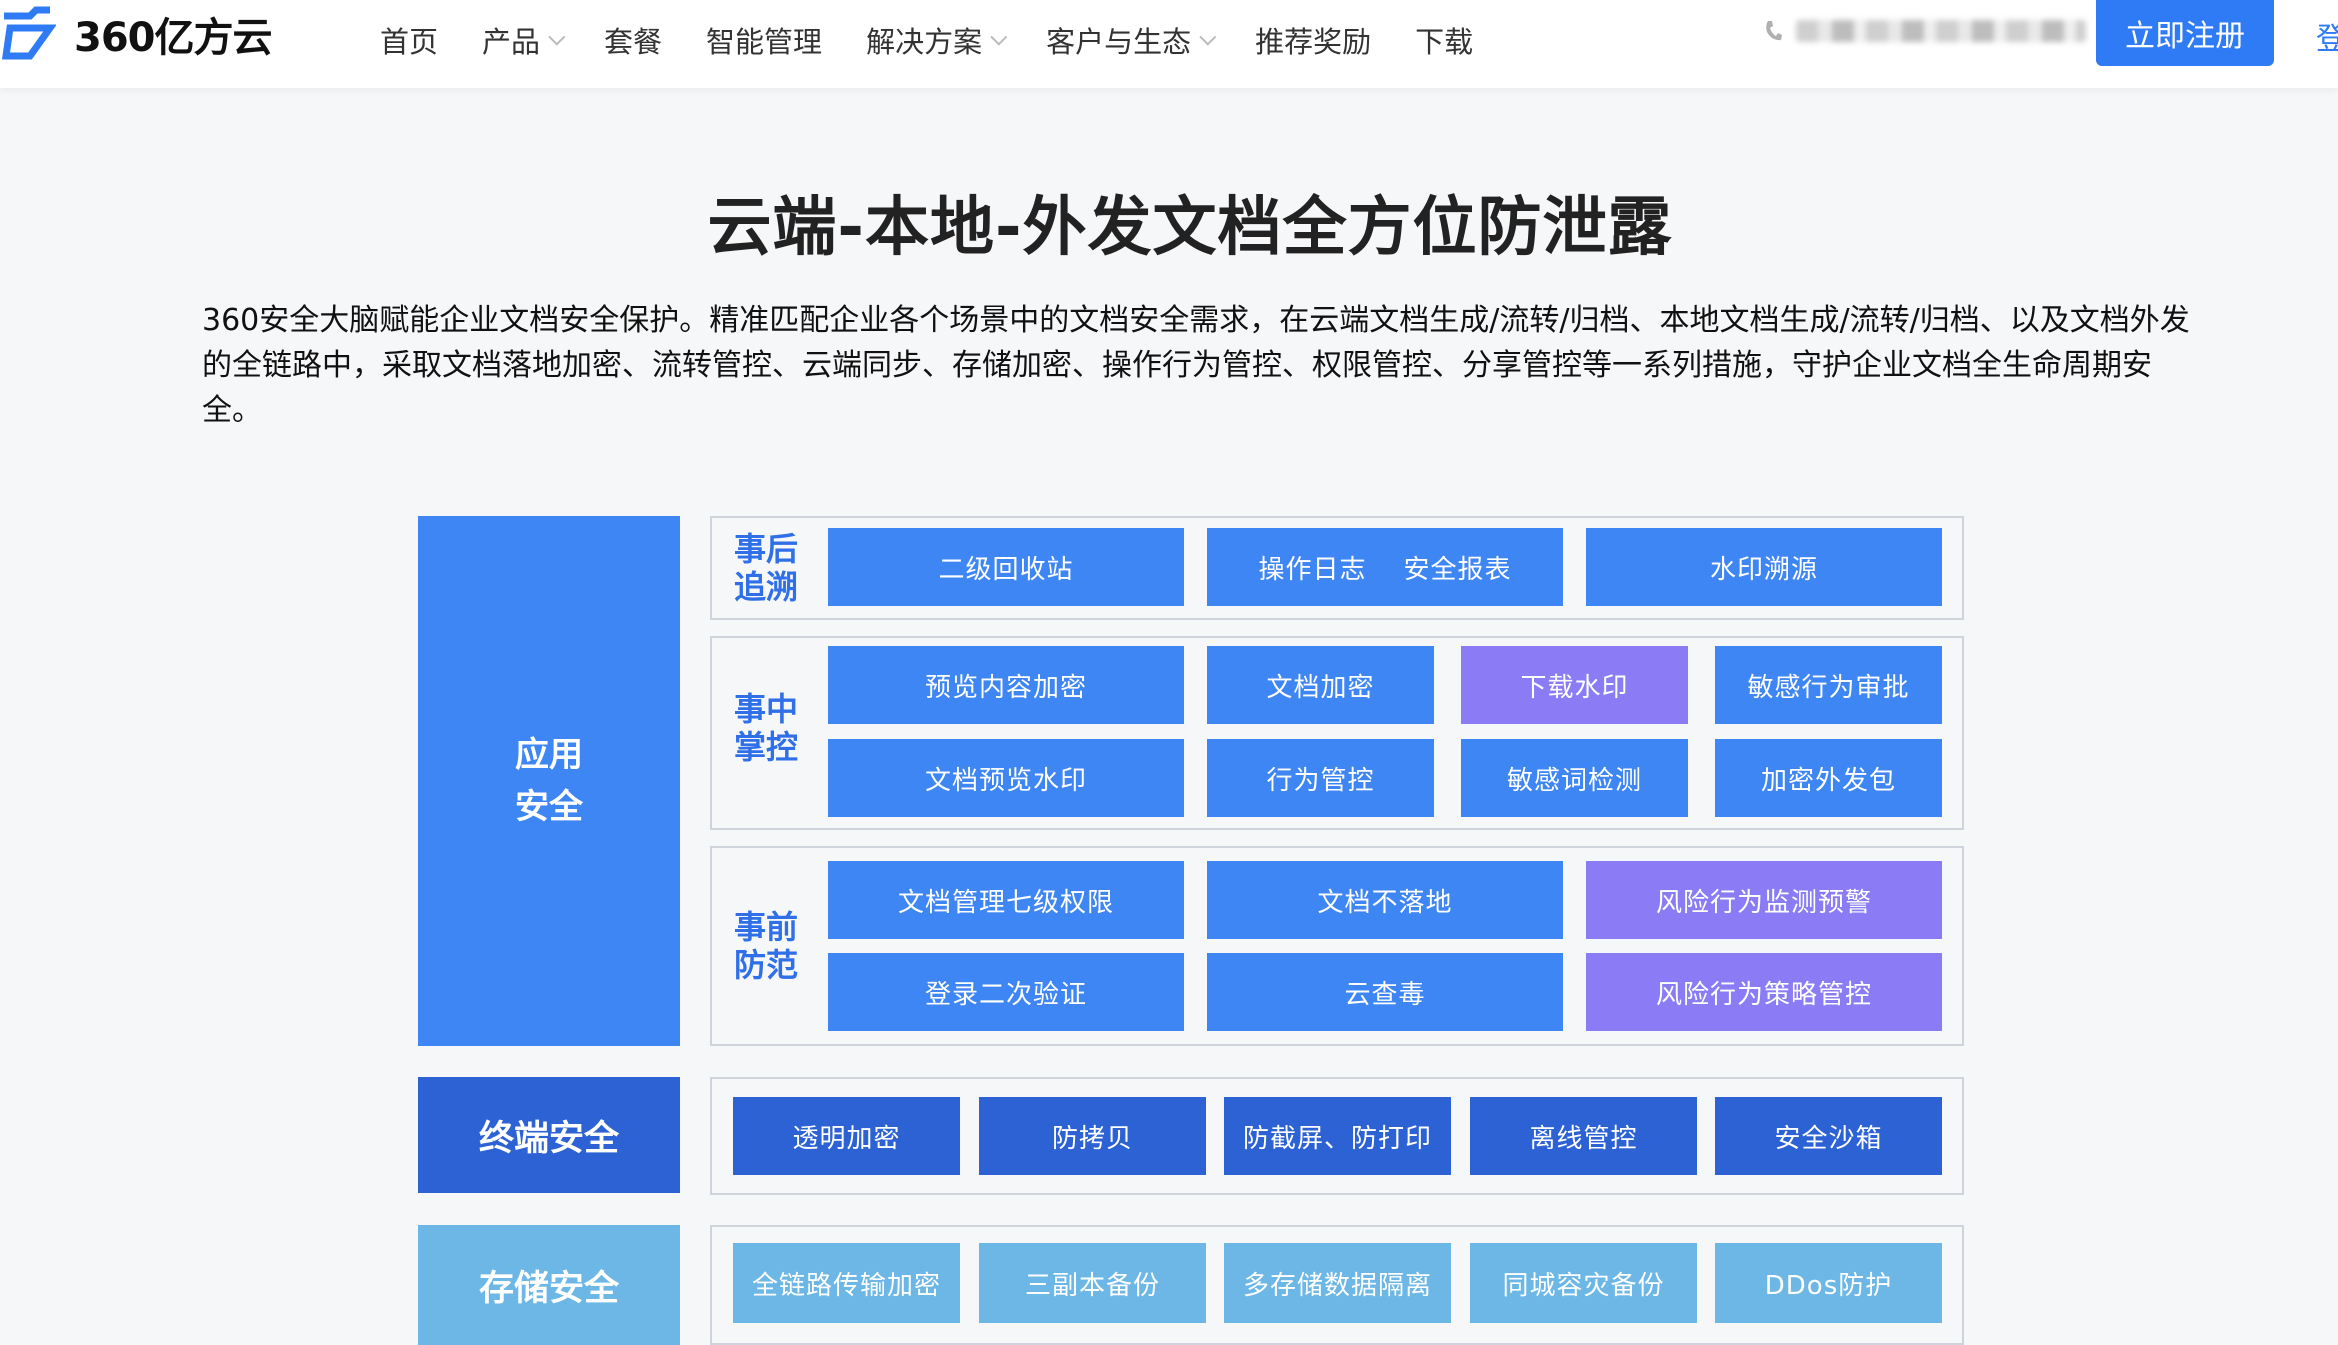 Image resolution: width=2338 pixels, height=1345 pixels. I want to click on nav-label: 智能管理, so click(764, 42).